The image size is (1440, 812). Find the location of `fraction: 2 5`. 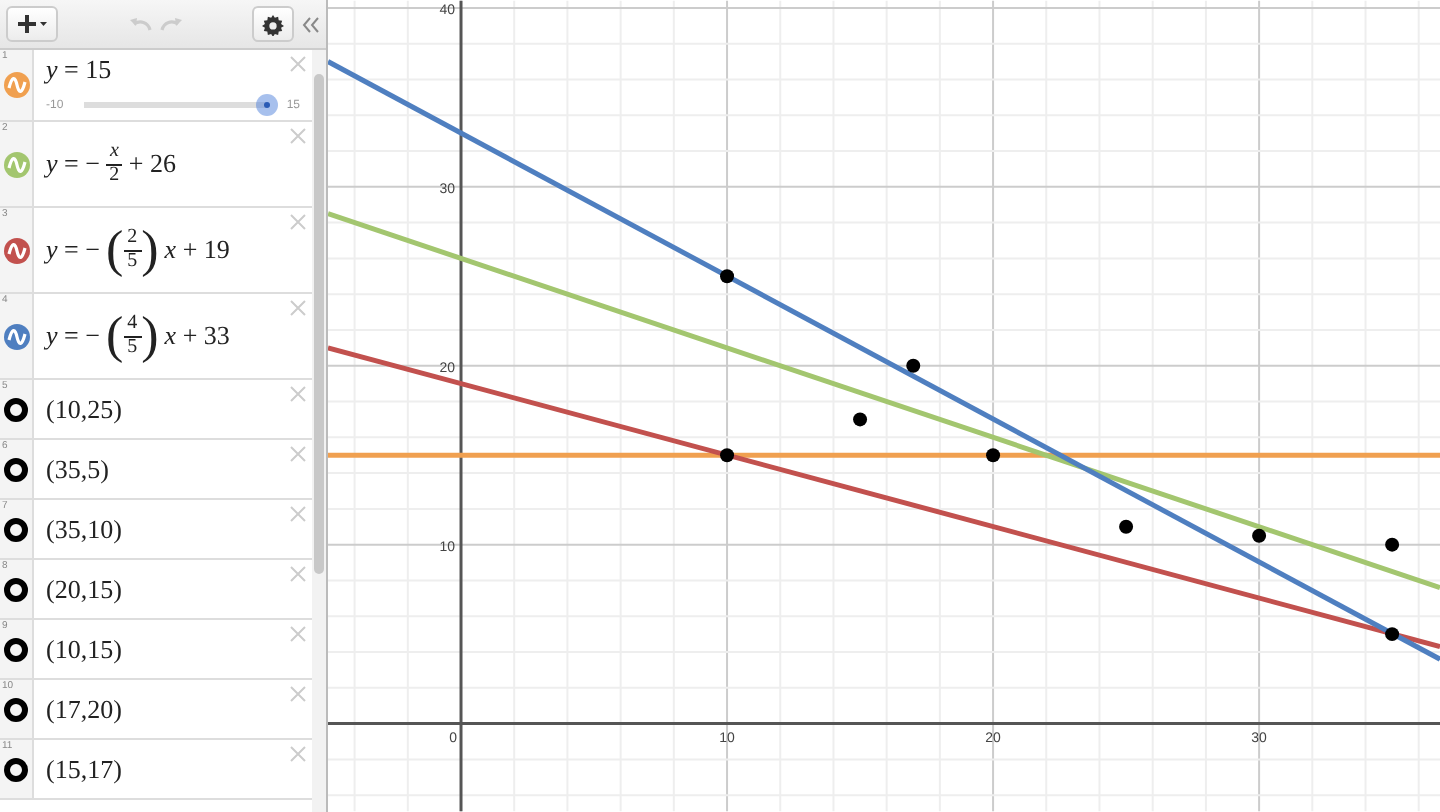

fraction: 2 5 is located at coordinates (132, 250).